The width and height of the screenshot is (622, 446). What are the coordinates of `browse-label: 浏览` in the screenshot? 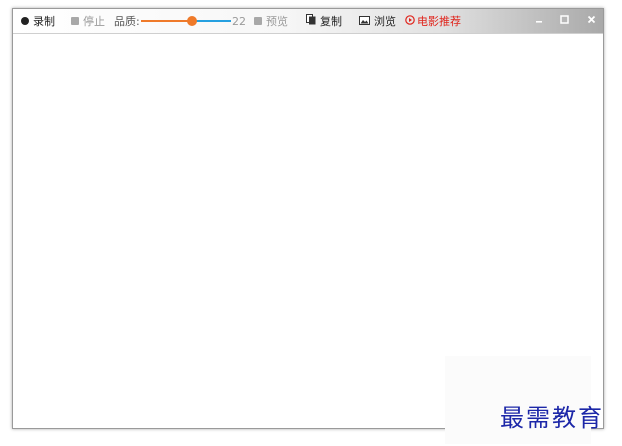 It's located at (385, 21).